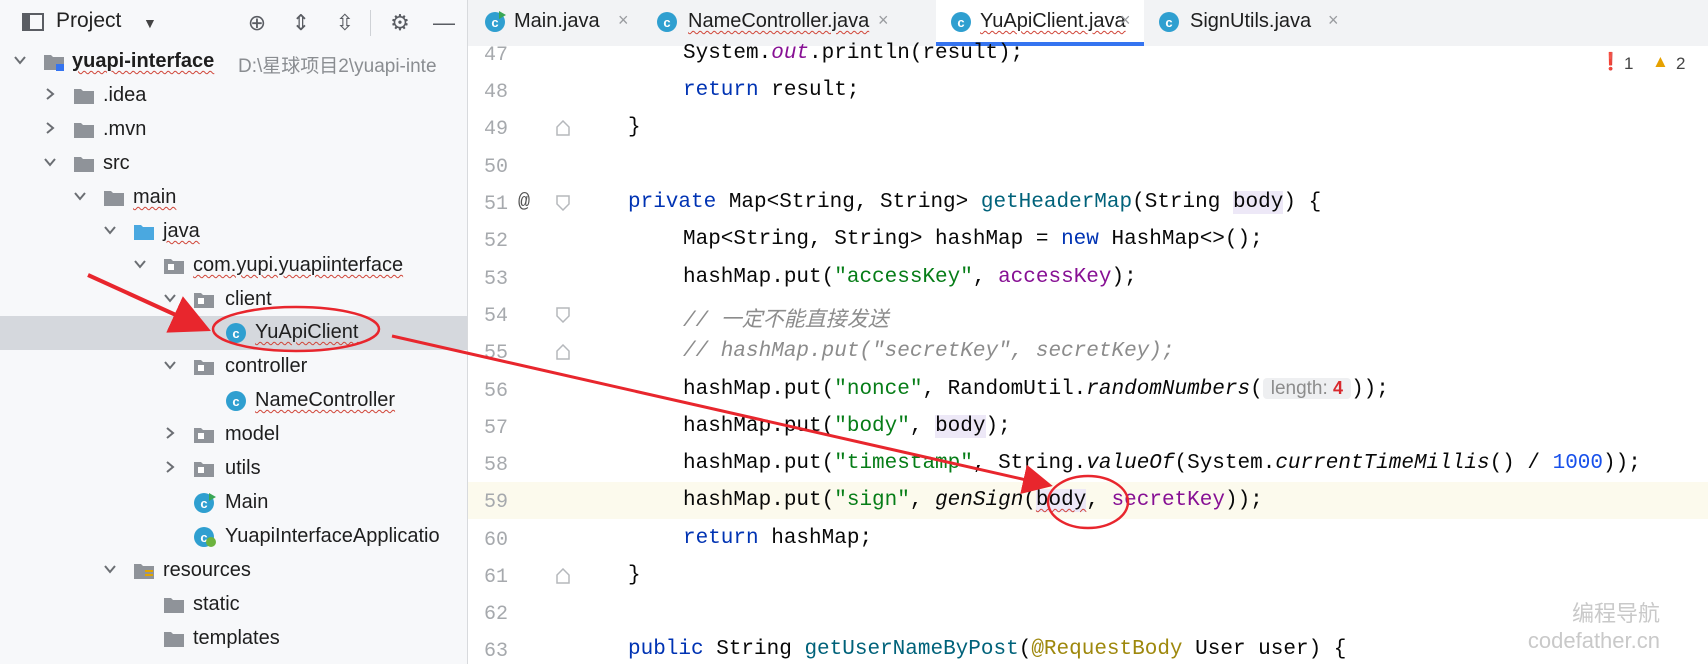  What do you see at coordinates (301, 23) in the screenshot?
I see `expand-all-icon: ⇕` at bounding box center [301, 23].